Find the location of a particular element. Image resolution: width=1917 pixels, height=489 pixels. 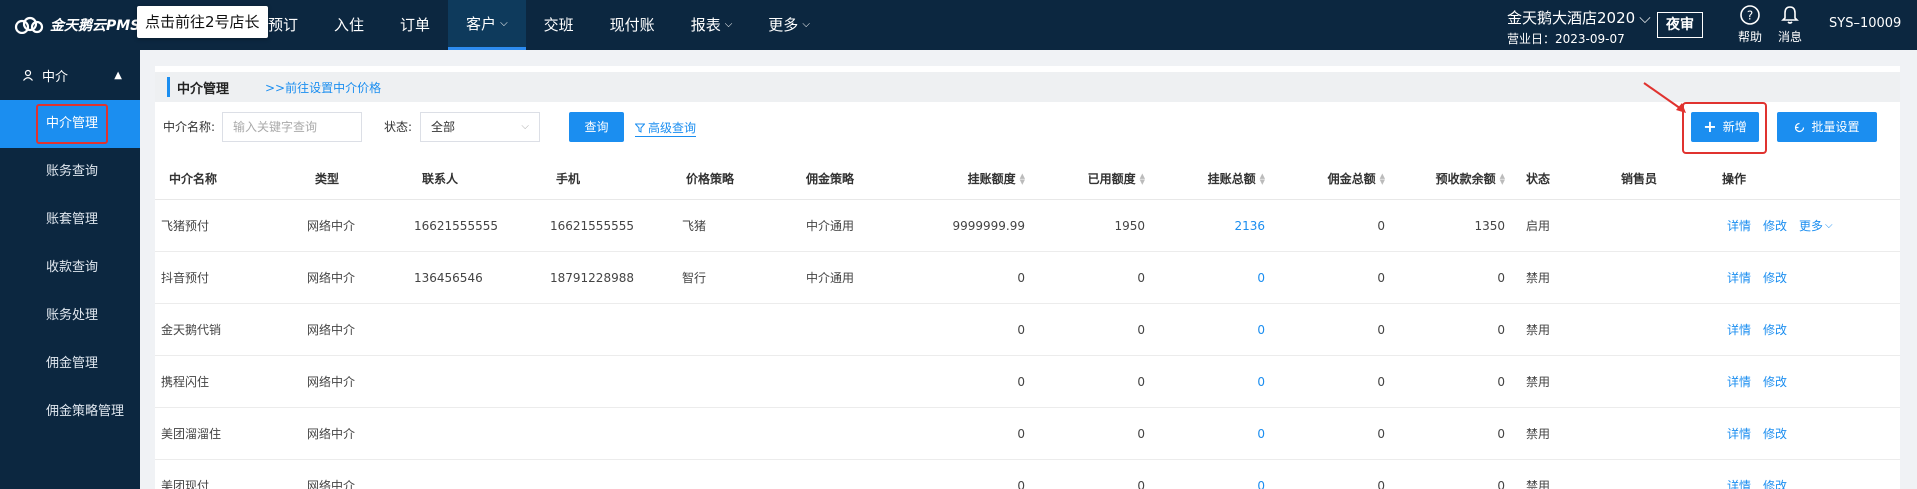

column-header: 佣金总额 ▲ ▼ is located at coordinates (1330, 178).